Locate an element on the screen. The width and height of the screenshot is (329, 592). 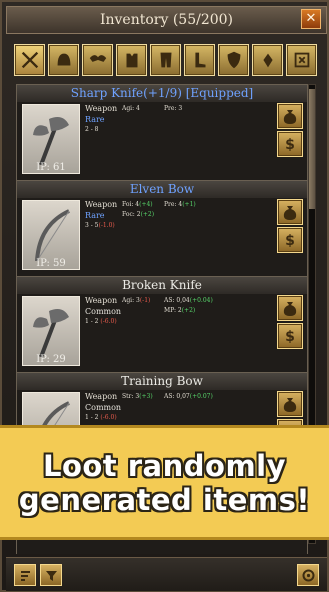
stat-label: Agi: 3(-1) is located at coordinates (143, 301).